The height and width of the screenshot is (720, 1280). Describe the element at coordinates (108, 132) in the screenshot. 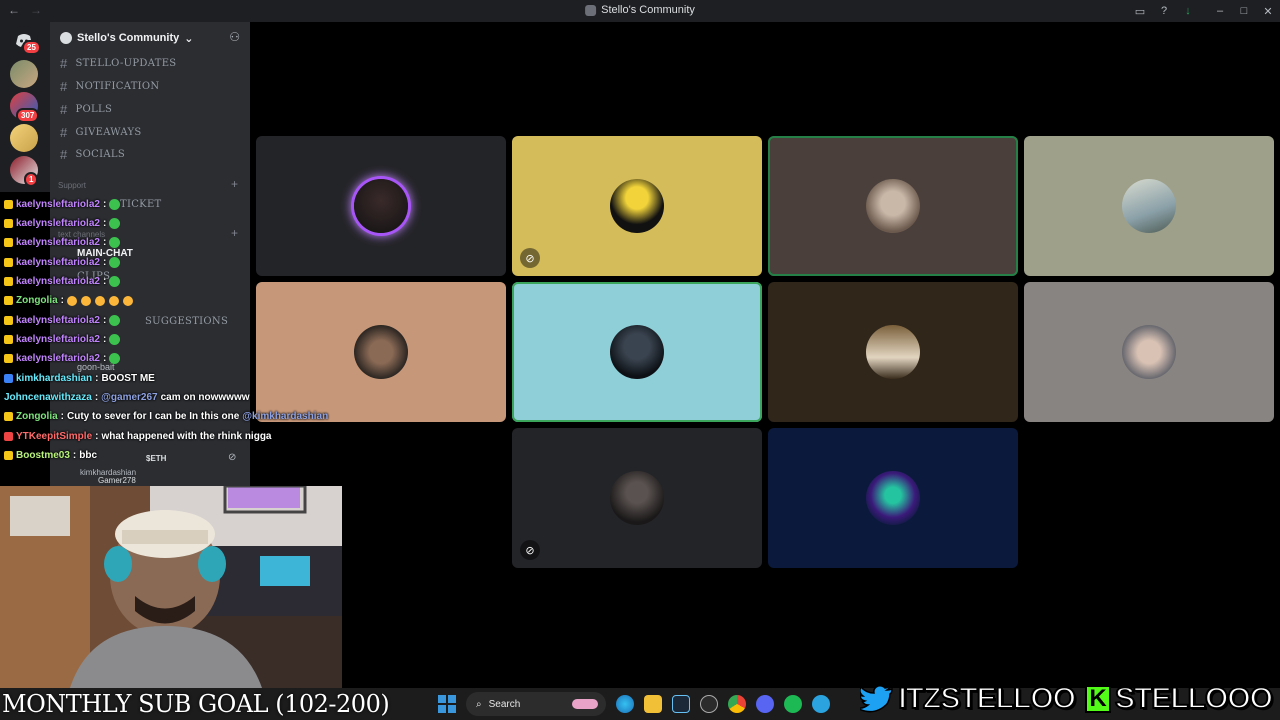

I see `channel-label: GIVEAWAYS` at that location.